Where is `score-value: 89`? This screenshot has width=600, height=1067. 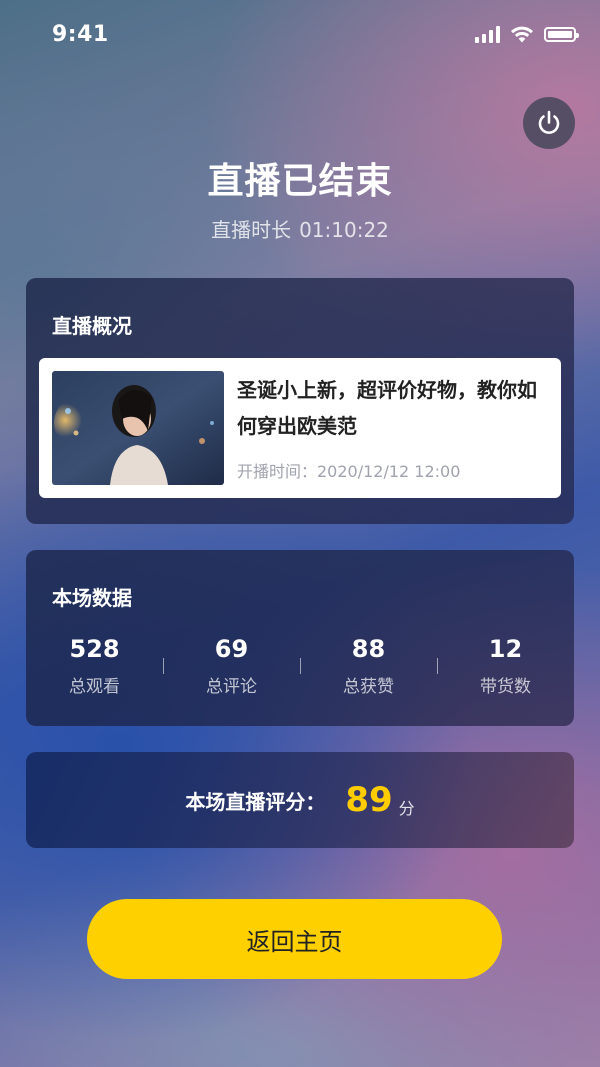 score-value: 89 is located at coordinates (369, 800).